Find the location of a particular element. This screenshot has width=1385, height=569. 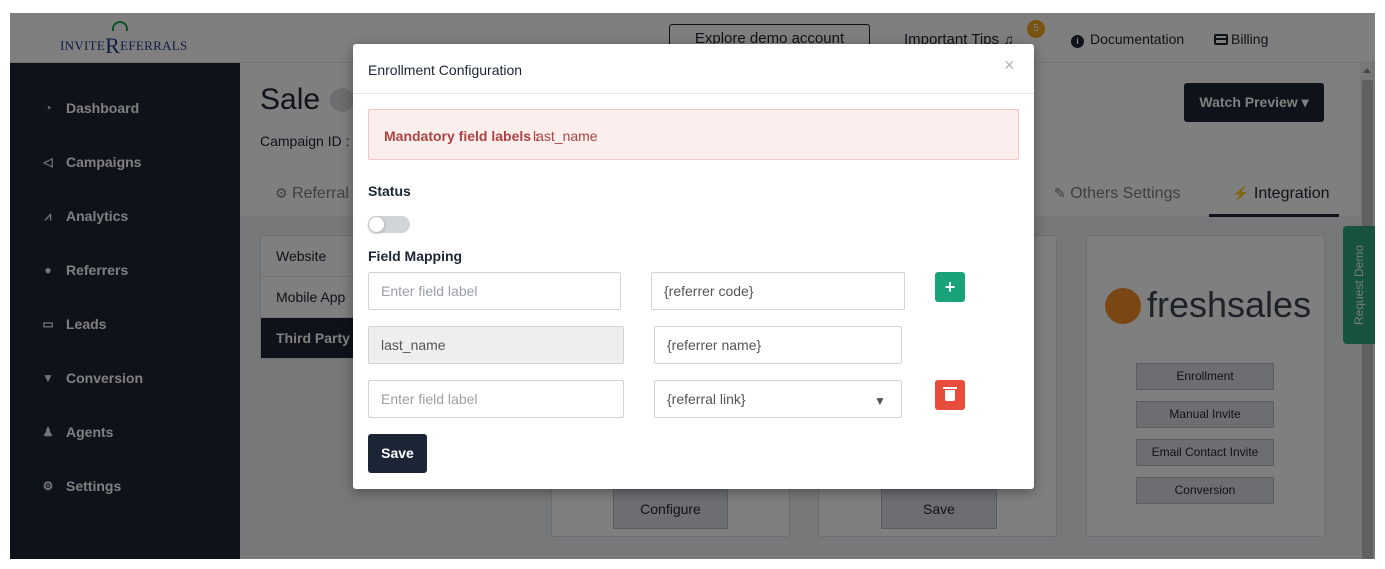

field-label-input-locked is located at coordinates (496, 345).